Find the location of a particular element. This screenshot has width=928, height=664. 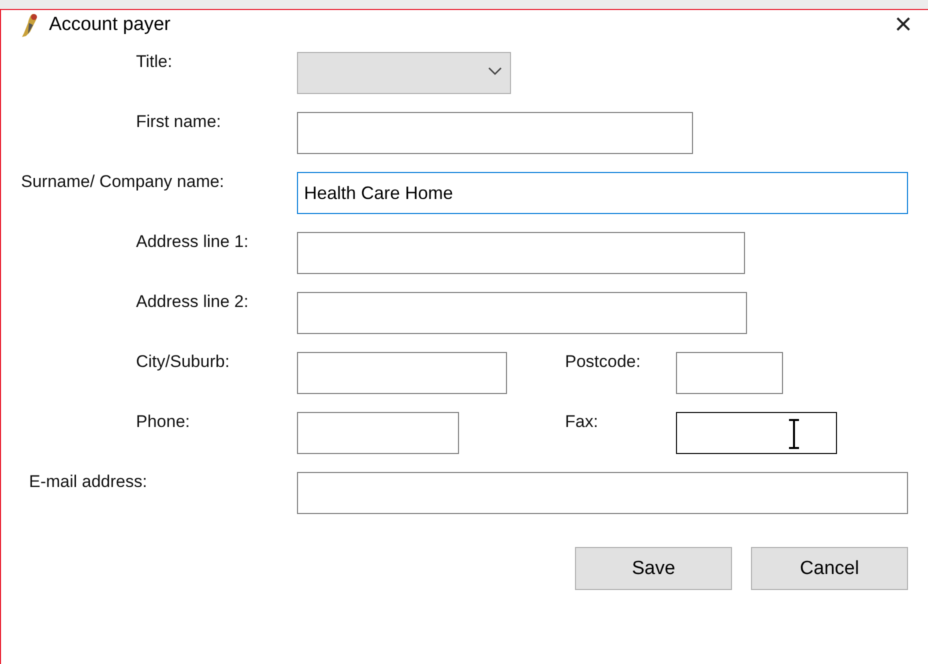

field-label: Phone: is located at coordinates (163, 421).